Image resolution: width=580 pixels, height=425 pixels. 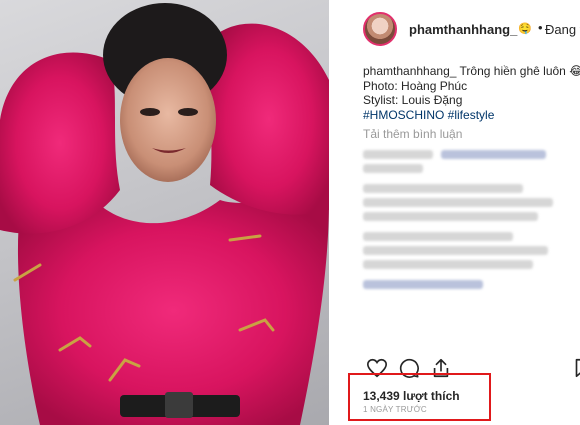 I want to click on load-more-comments-link: Tải thêm bình luận, so click(x=412, y=134).